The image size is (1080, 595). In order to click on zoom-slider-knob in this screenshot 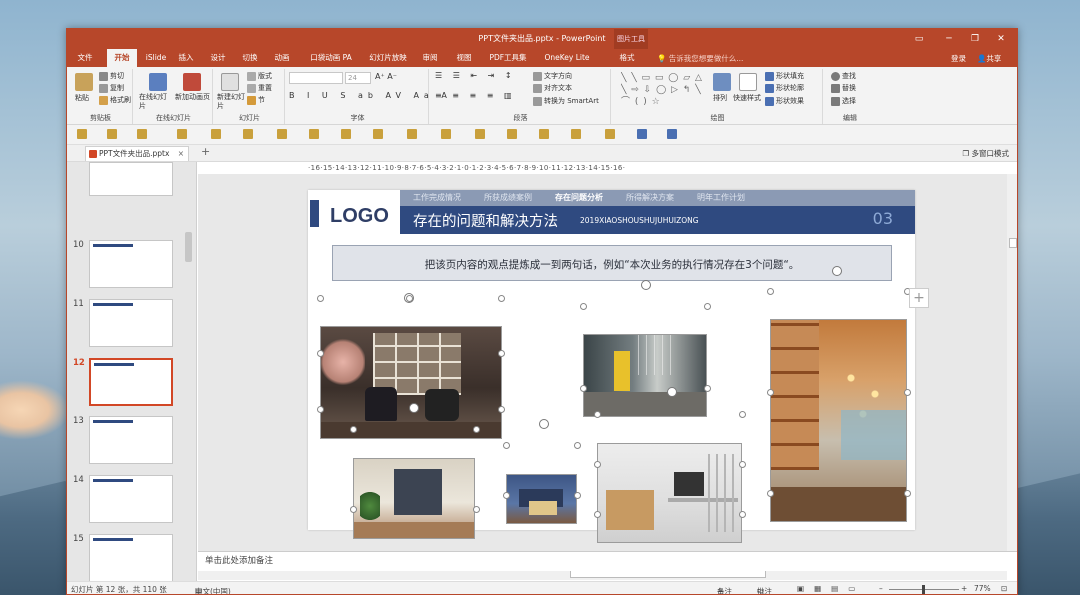, I will do `click(923, 589)`.